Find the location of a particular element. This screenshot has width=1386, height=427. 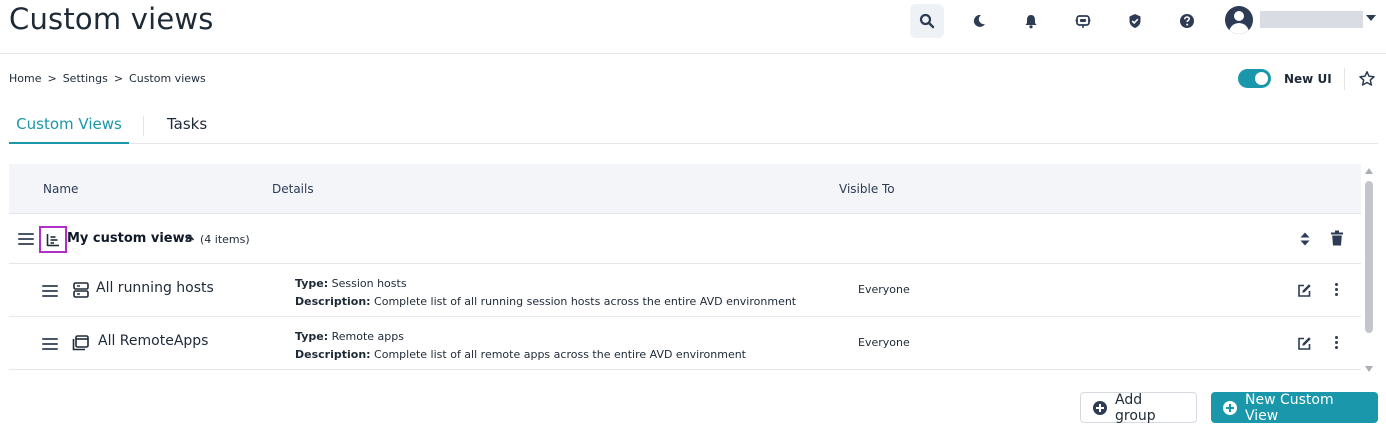

group-row: My custom views (4 items) is located at coordinates (685, 239).